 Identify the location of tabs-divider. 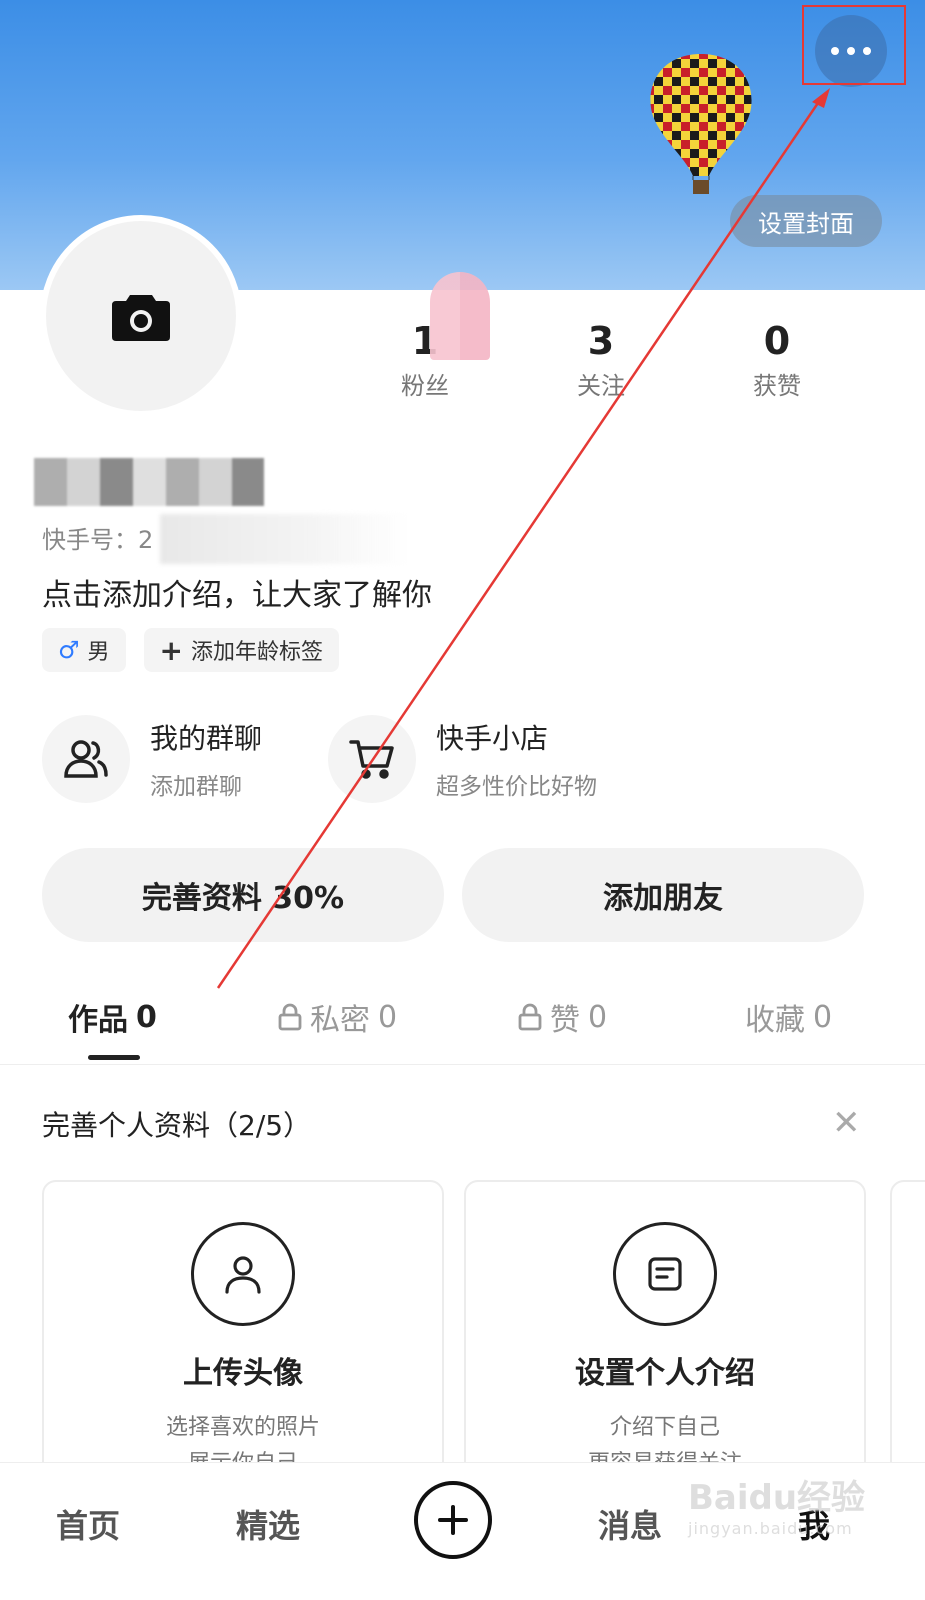
(462, 1064).